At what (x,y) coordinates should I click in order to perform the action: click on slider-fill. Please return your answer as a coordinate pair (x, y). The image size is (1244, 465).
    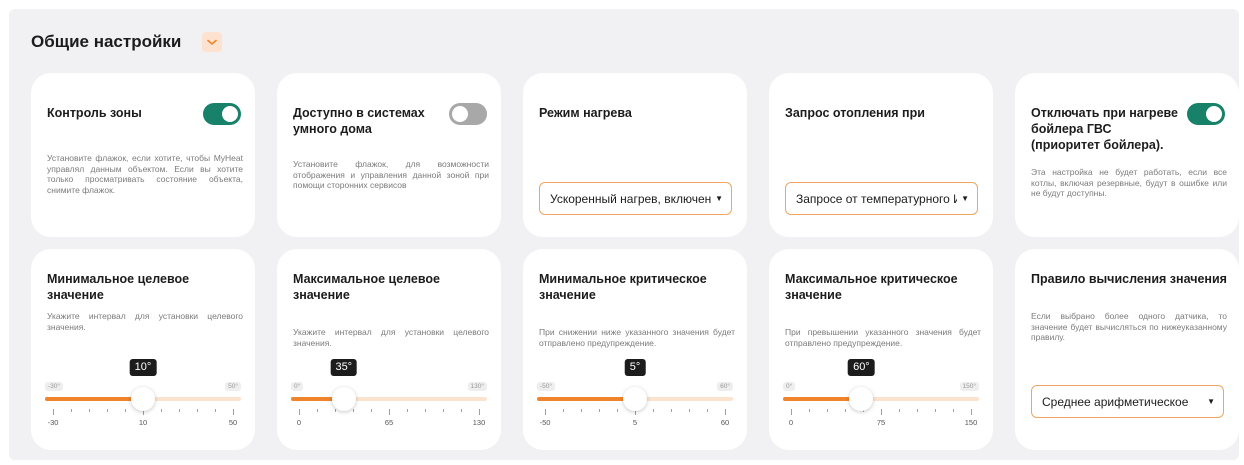
    Looking at the image, I should click on (94, 399).